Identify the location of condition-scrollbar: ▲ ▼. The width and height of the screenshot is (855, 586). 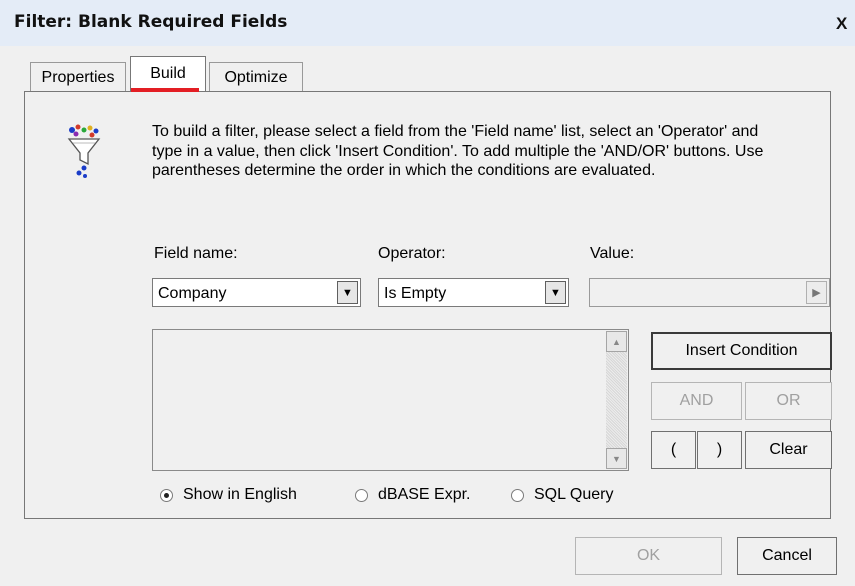
(616, 400).